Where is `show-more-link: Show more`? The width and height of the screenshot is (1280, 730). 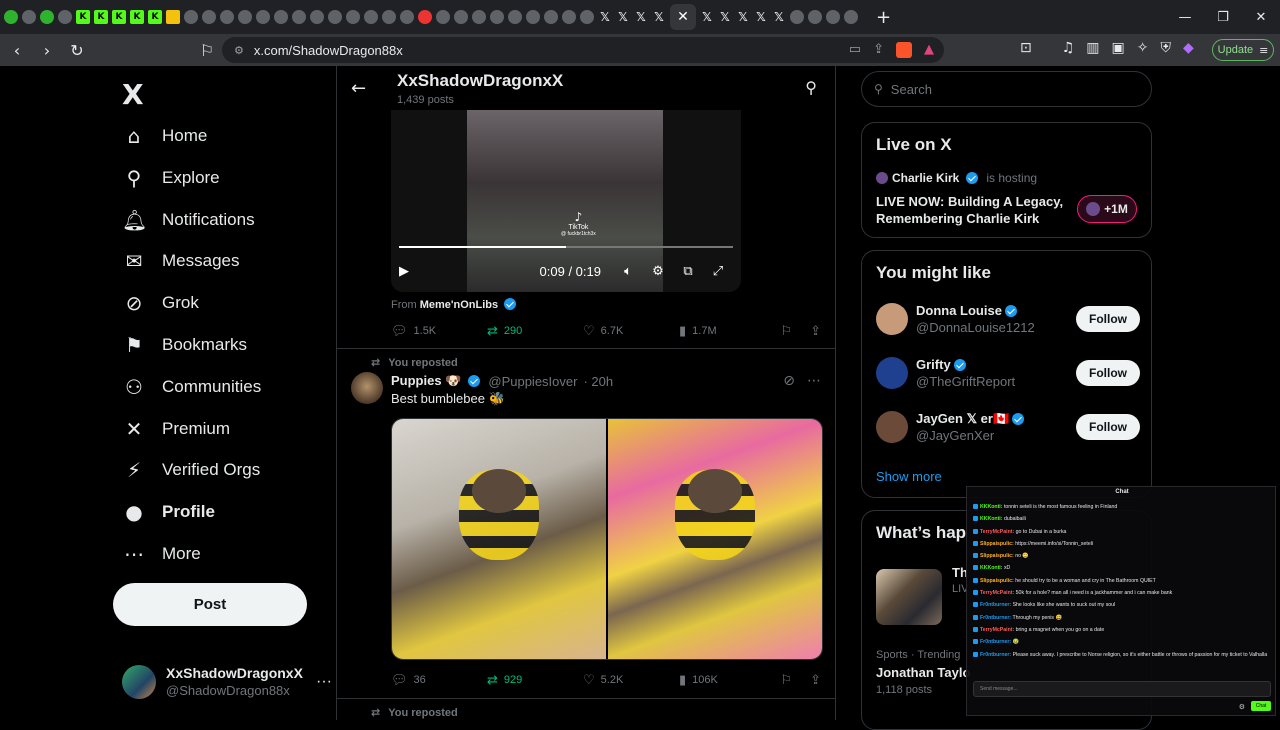
show-more-link: Show more is located at coordinates (909, 476).